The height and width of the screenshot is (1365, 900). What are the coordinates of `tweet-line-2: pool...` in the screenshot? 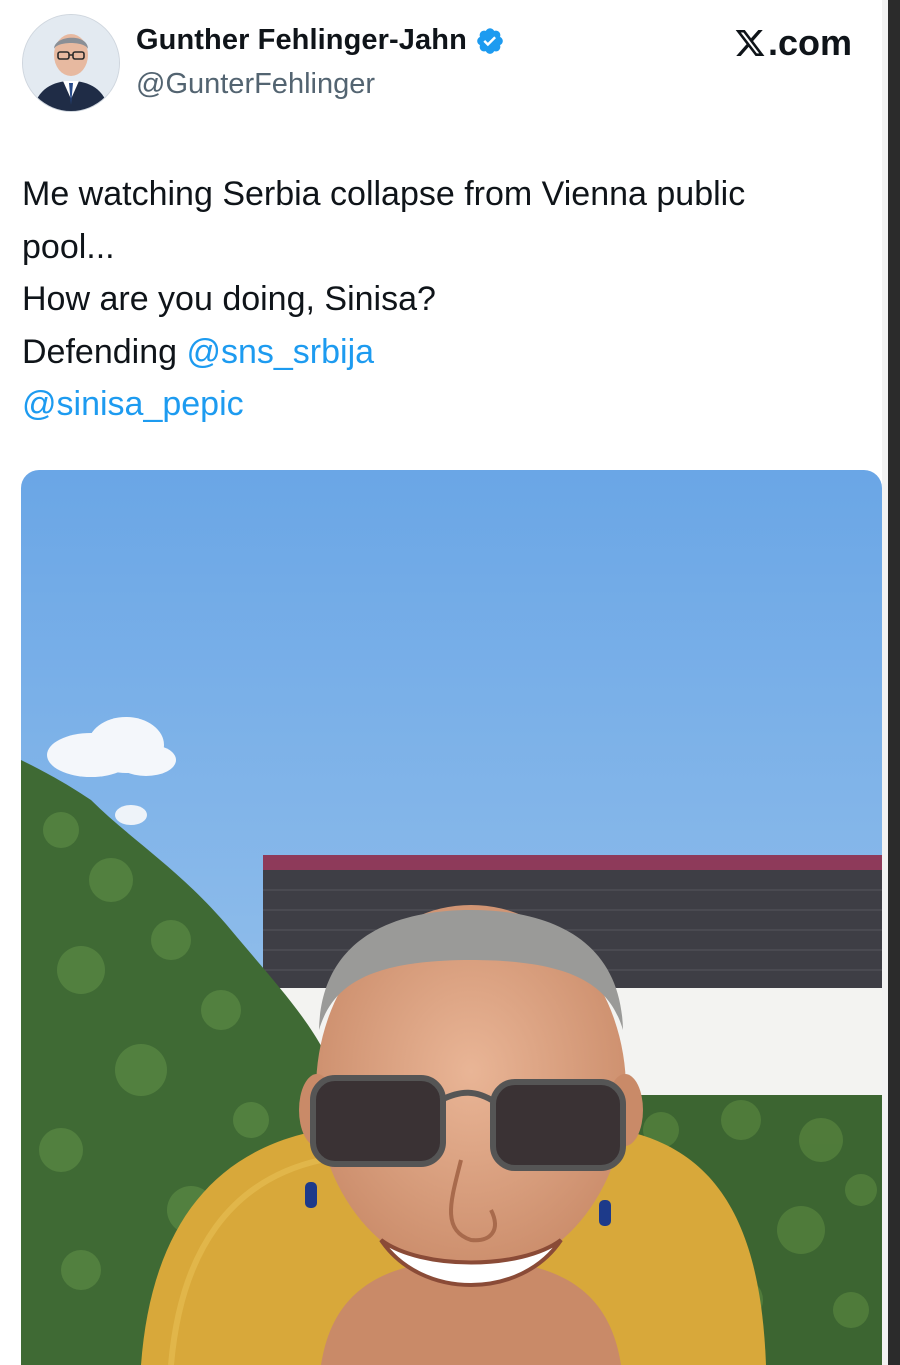 It's located at (68, 246).